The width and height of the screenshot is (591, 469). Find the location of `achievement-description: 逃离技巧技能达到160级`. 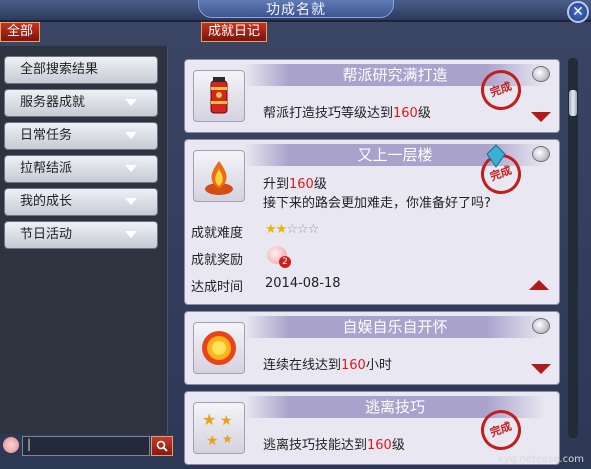

achievement-description: 逃离技巧技能达到160级 is located at coordinates (334, 445).